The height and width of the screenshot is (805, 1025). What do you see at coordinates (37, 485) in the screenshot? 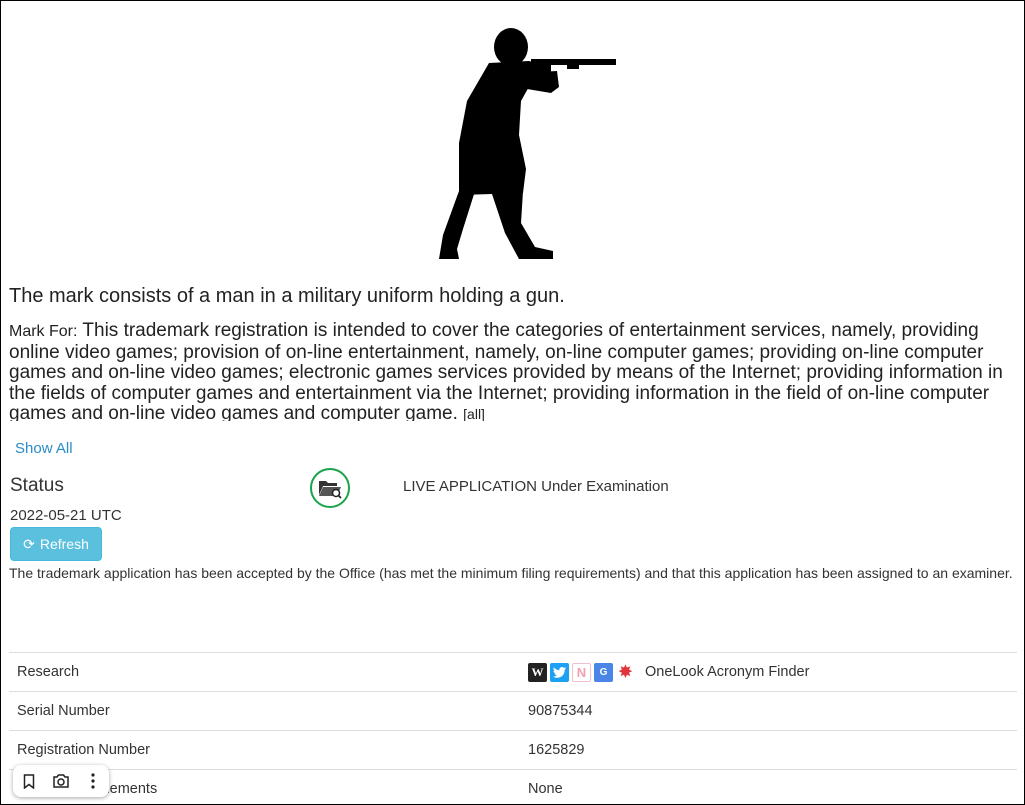
I see `status-heading: Status` at bounding box center [37, 485].